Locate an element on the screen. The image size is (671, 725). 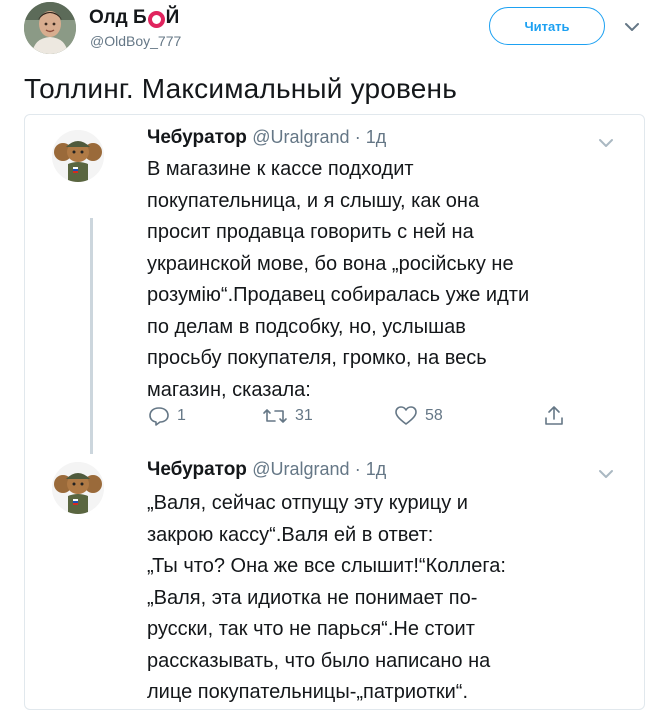
tweet-body-line: лице покупательницы-„патриотки“. is located at coordinates (307, 692).